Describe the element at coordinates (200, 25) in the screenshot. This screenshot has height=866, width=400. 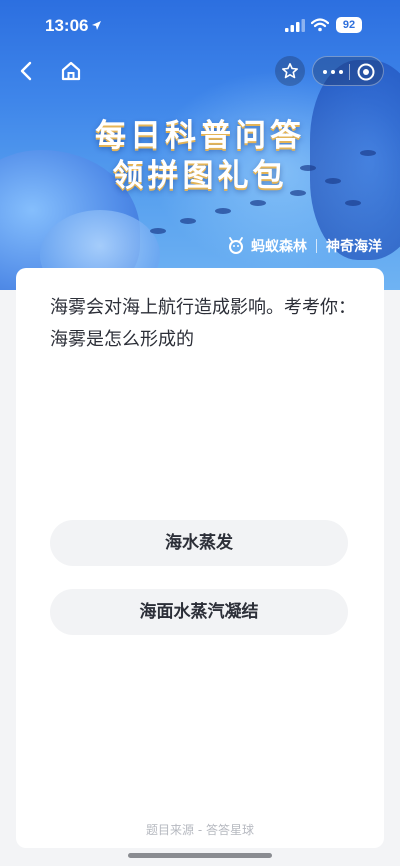
I see `status-bar: 13:06 92` at that location.